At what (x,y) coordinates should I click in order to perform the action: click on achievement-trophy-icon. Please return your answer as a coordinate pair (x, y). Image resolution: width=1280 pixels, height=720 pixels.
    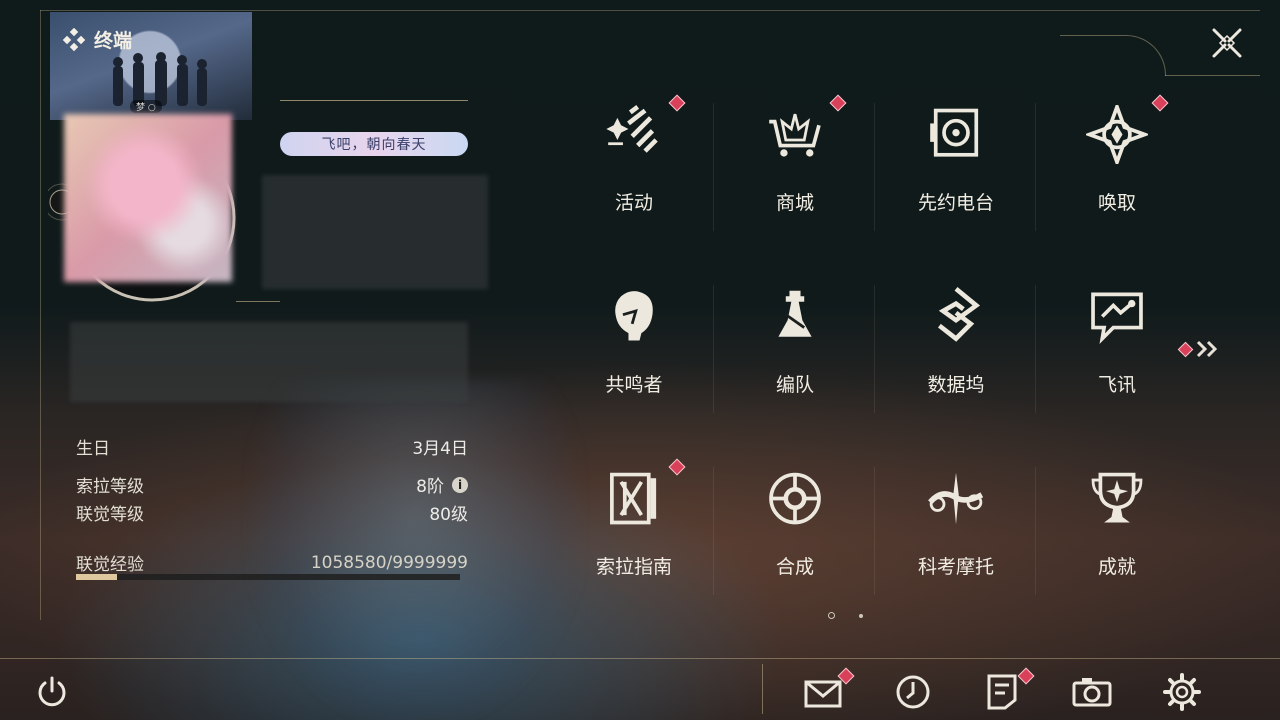
    Looking at the image, I should click on (1117, 497).